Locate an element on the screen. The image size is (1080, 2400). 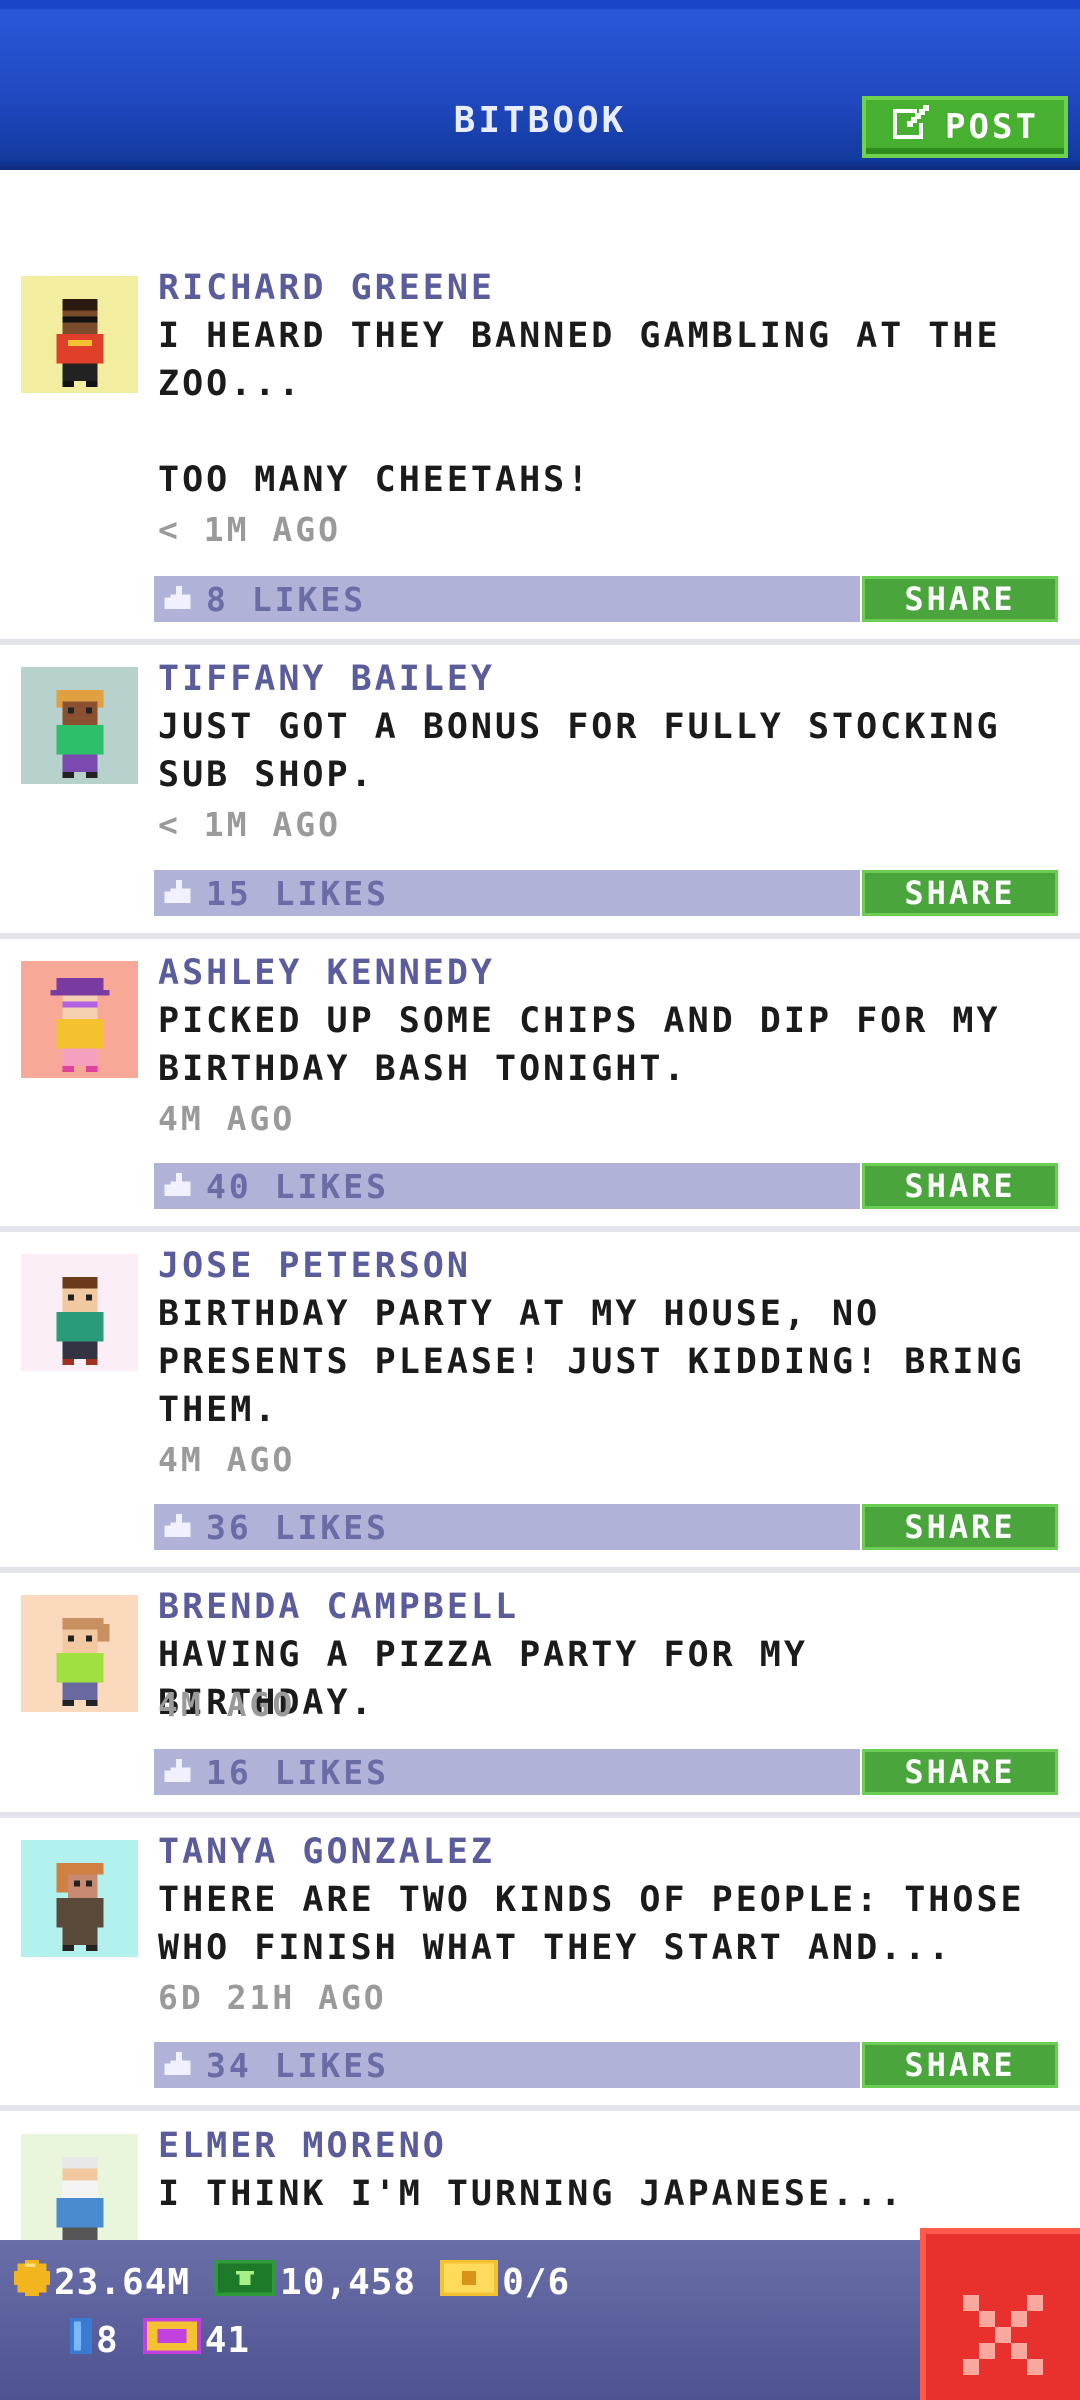
post-author: JOSE PETERSON is located at coordinates (314, 1266).